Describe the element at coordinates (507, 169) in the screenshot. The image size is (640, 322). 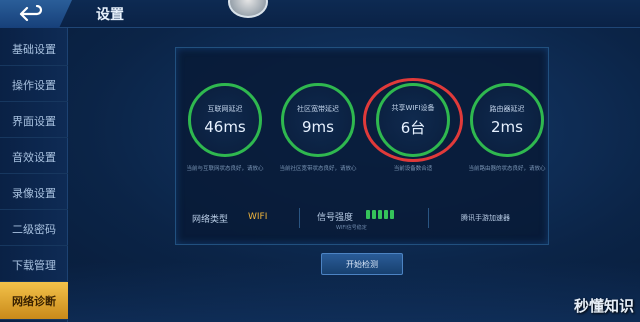
I see `metric-desc: 当前路由器的状态良好，请放心` at that location.